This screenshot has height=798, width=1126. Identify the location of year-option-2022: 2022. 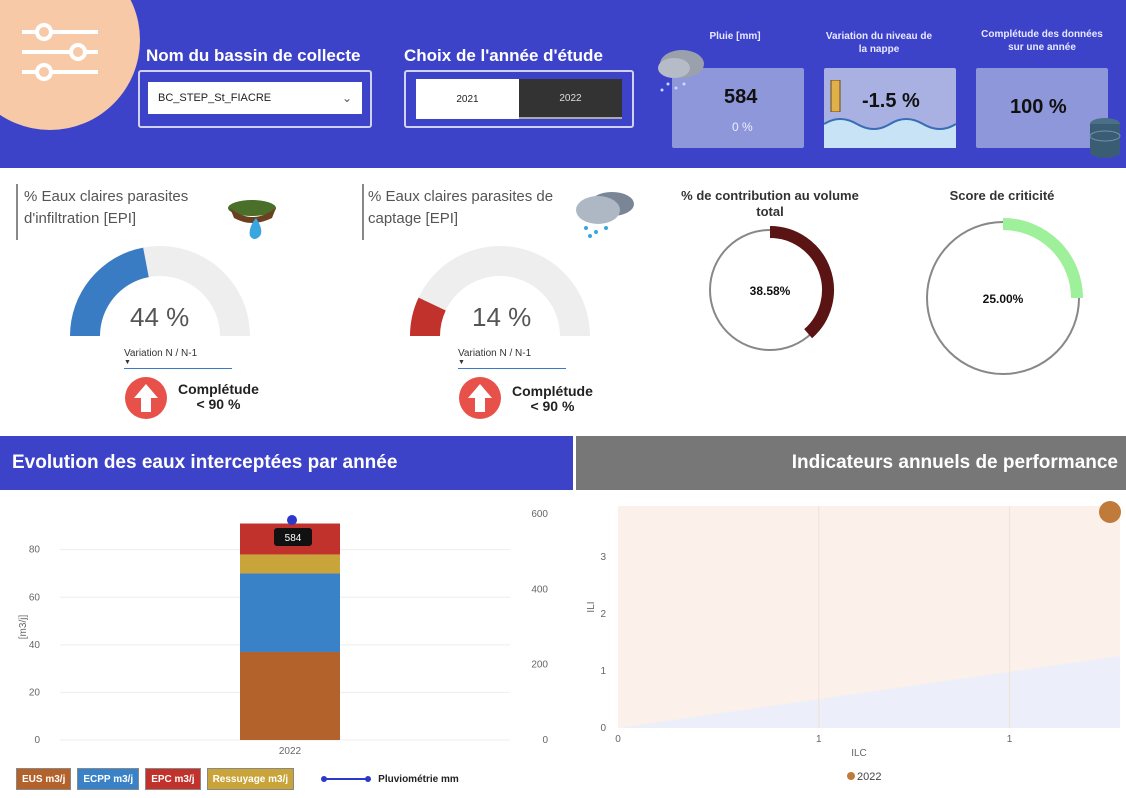
(570, 99).